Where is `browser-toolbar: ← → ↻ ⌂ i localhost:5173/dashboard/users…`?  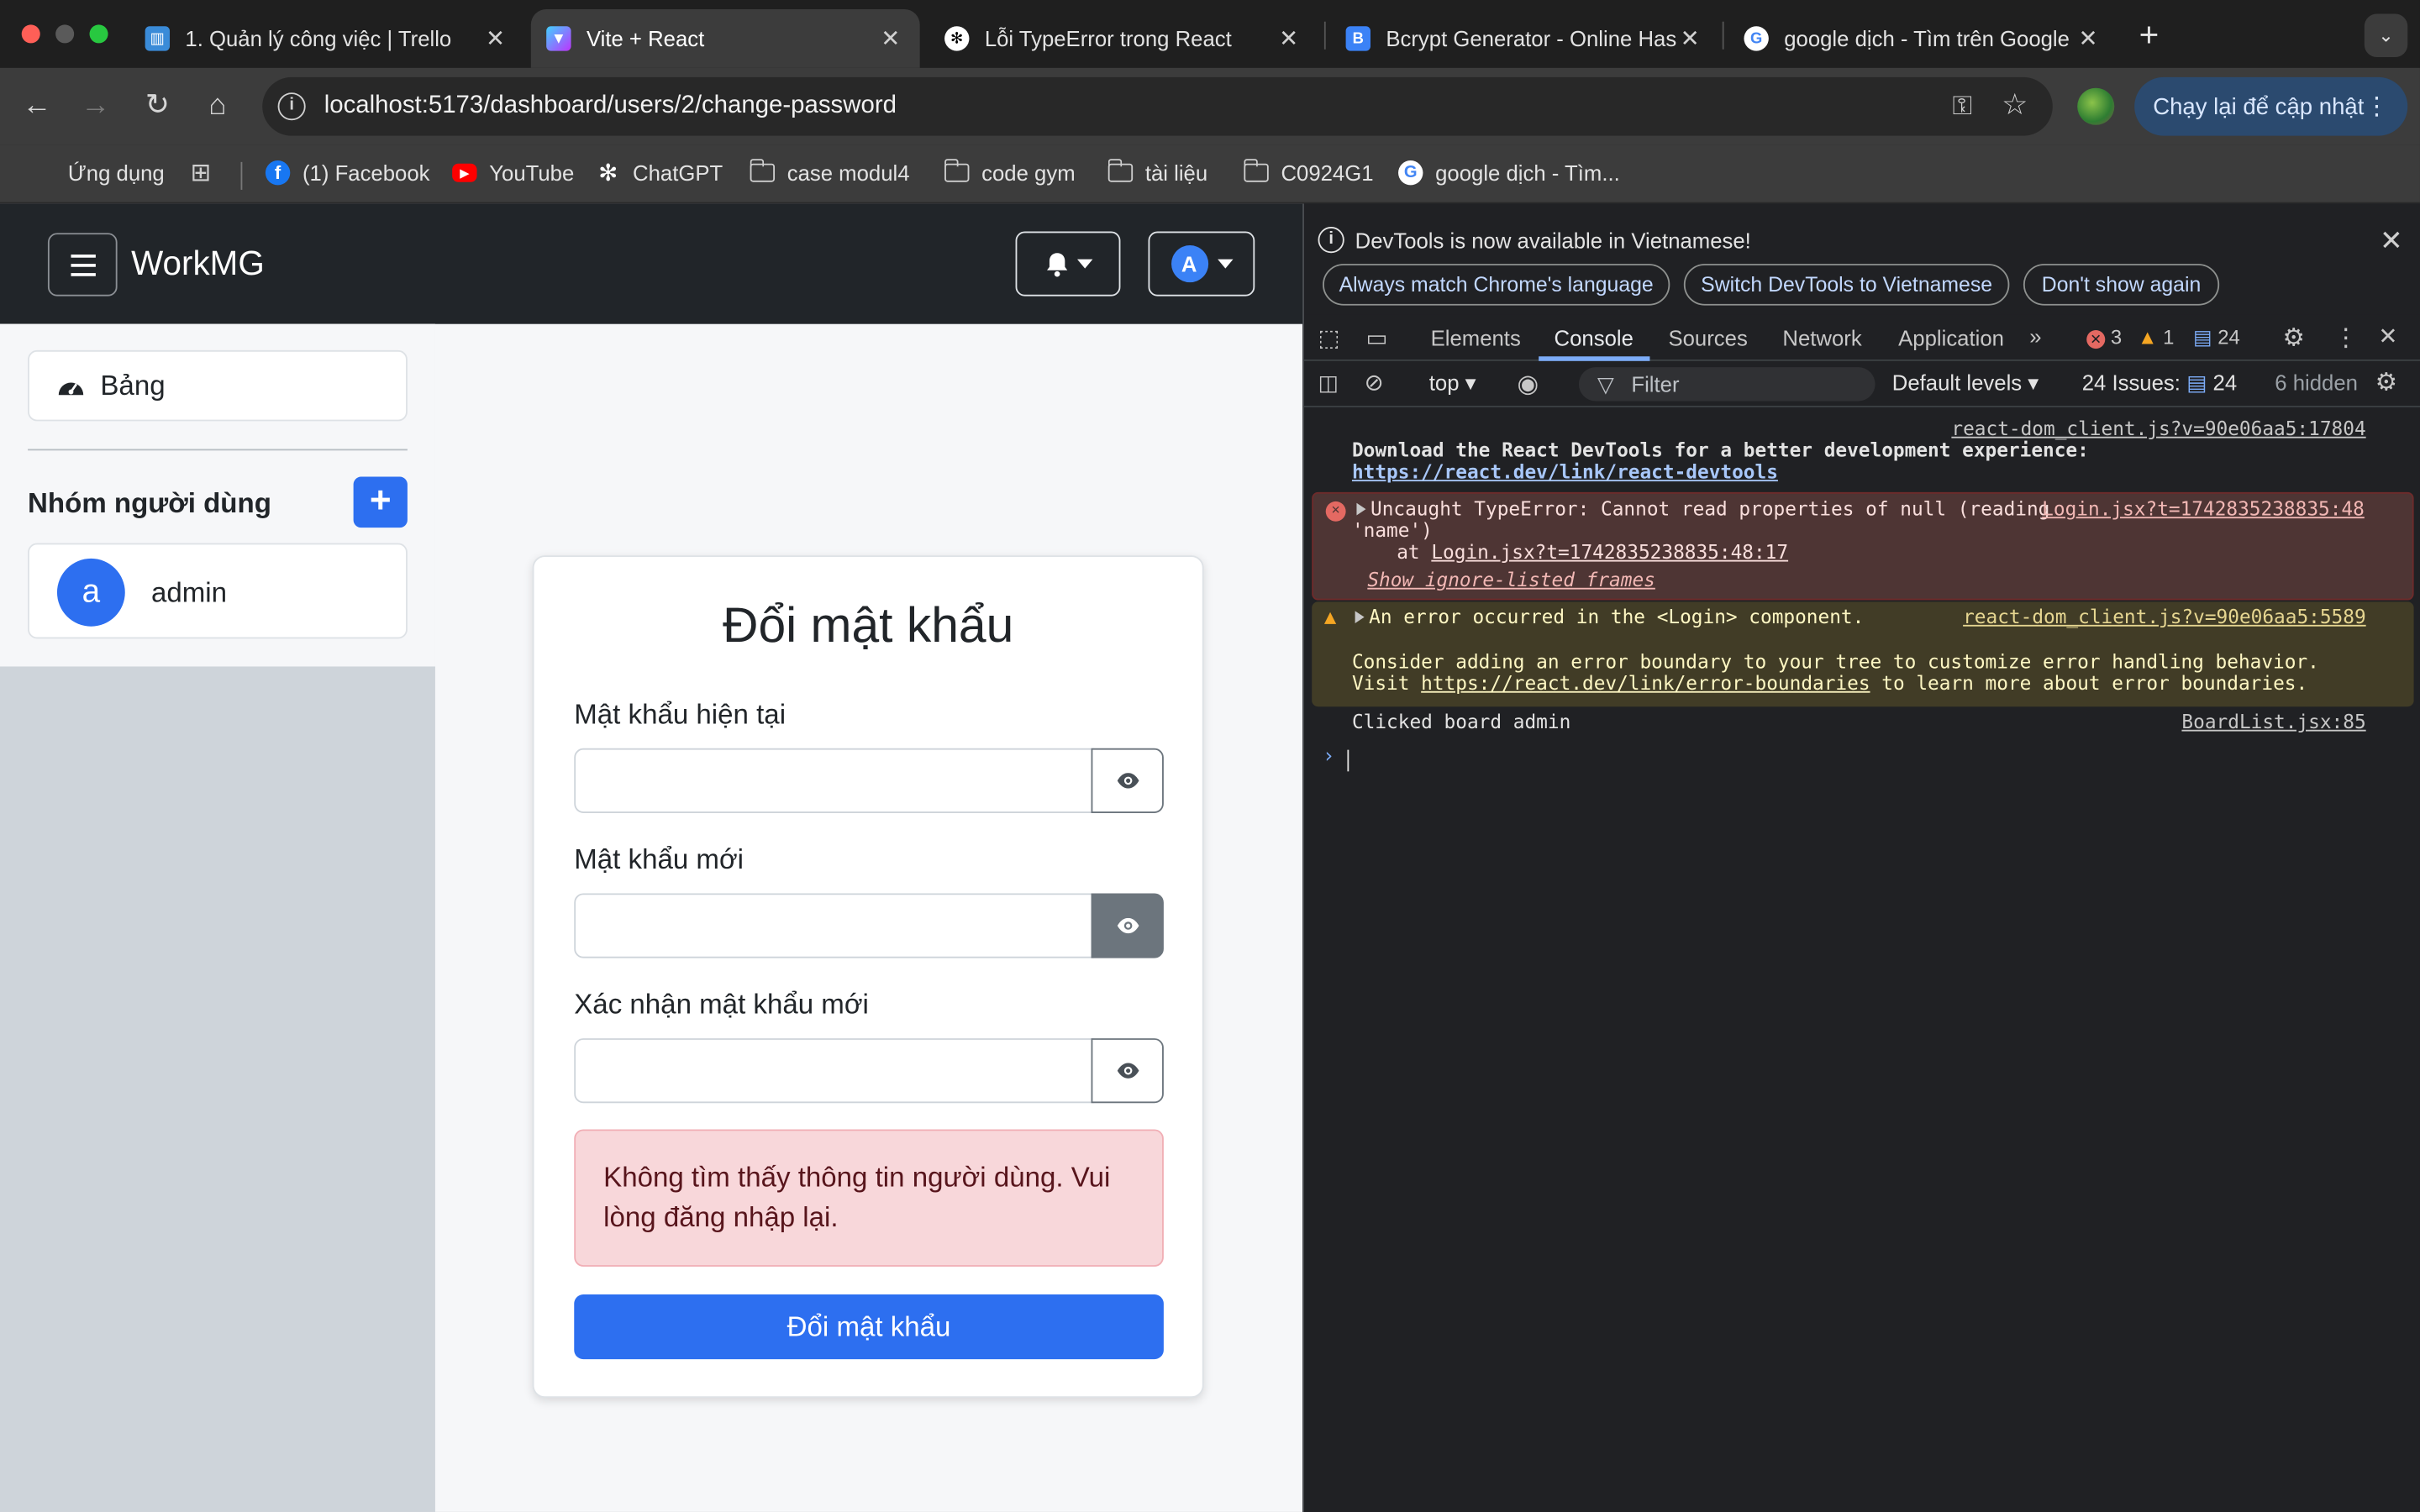 browser-toolbar: ← → ↻ ⌂ i localhost:5173/dashboard/users… is located at coordinates (1210, 106).